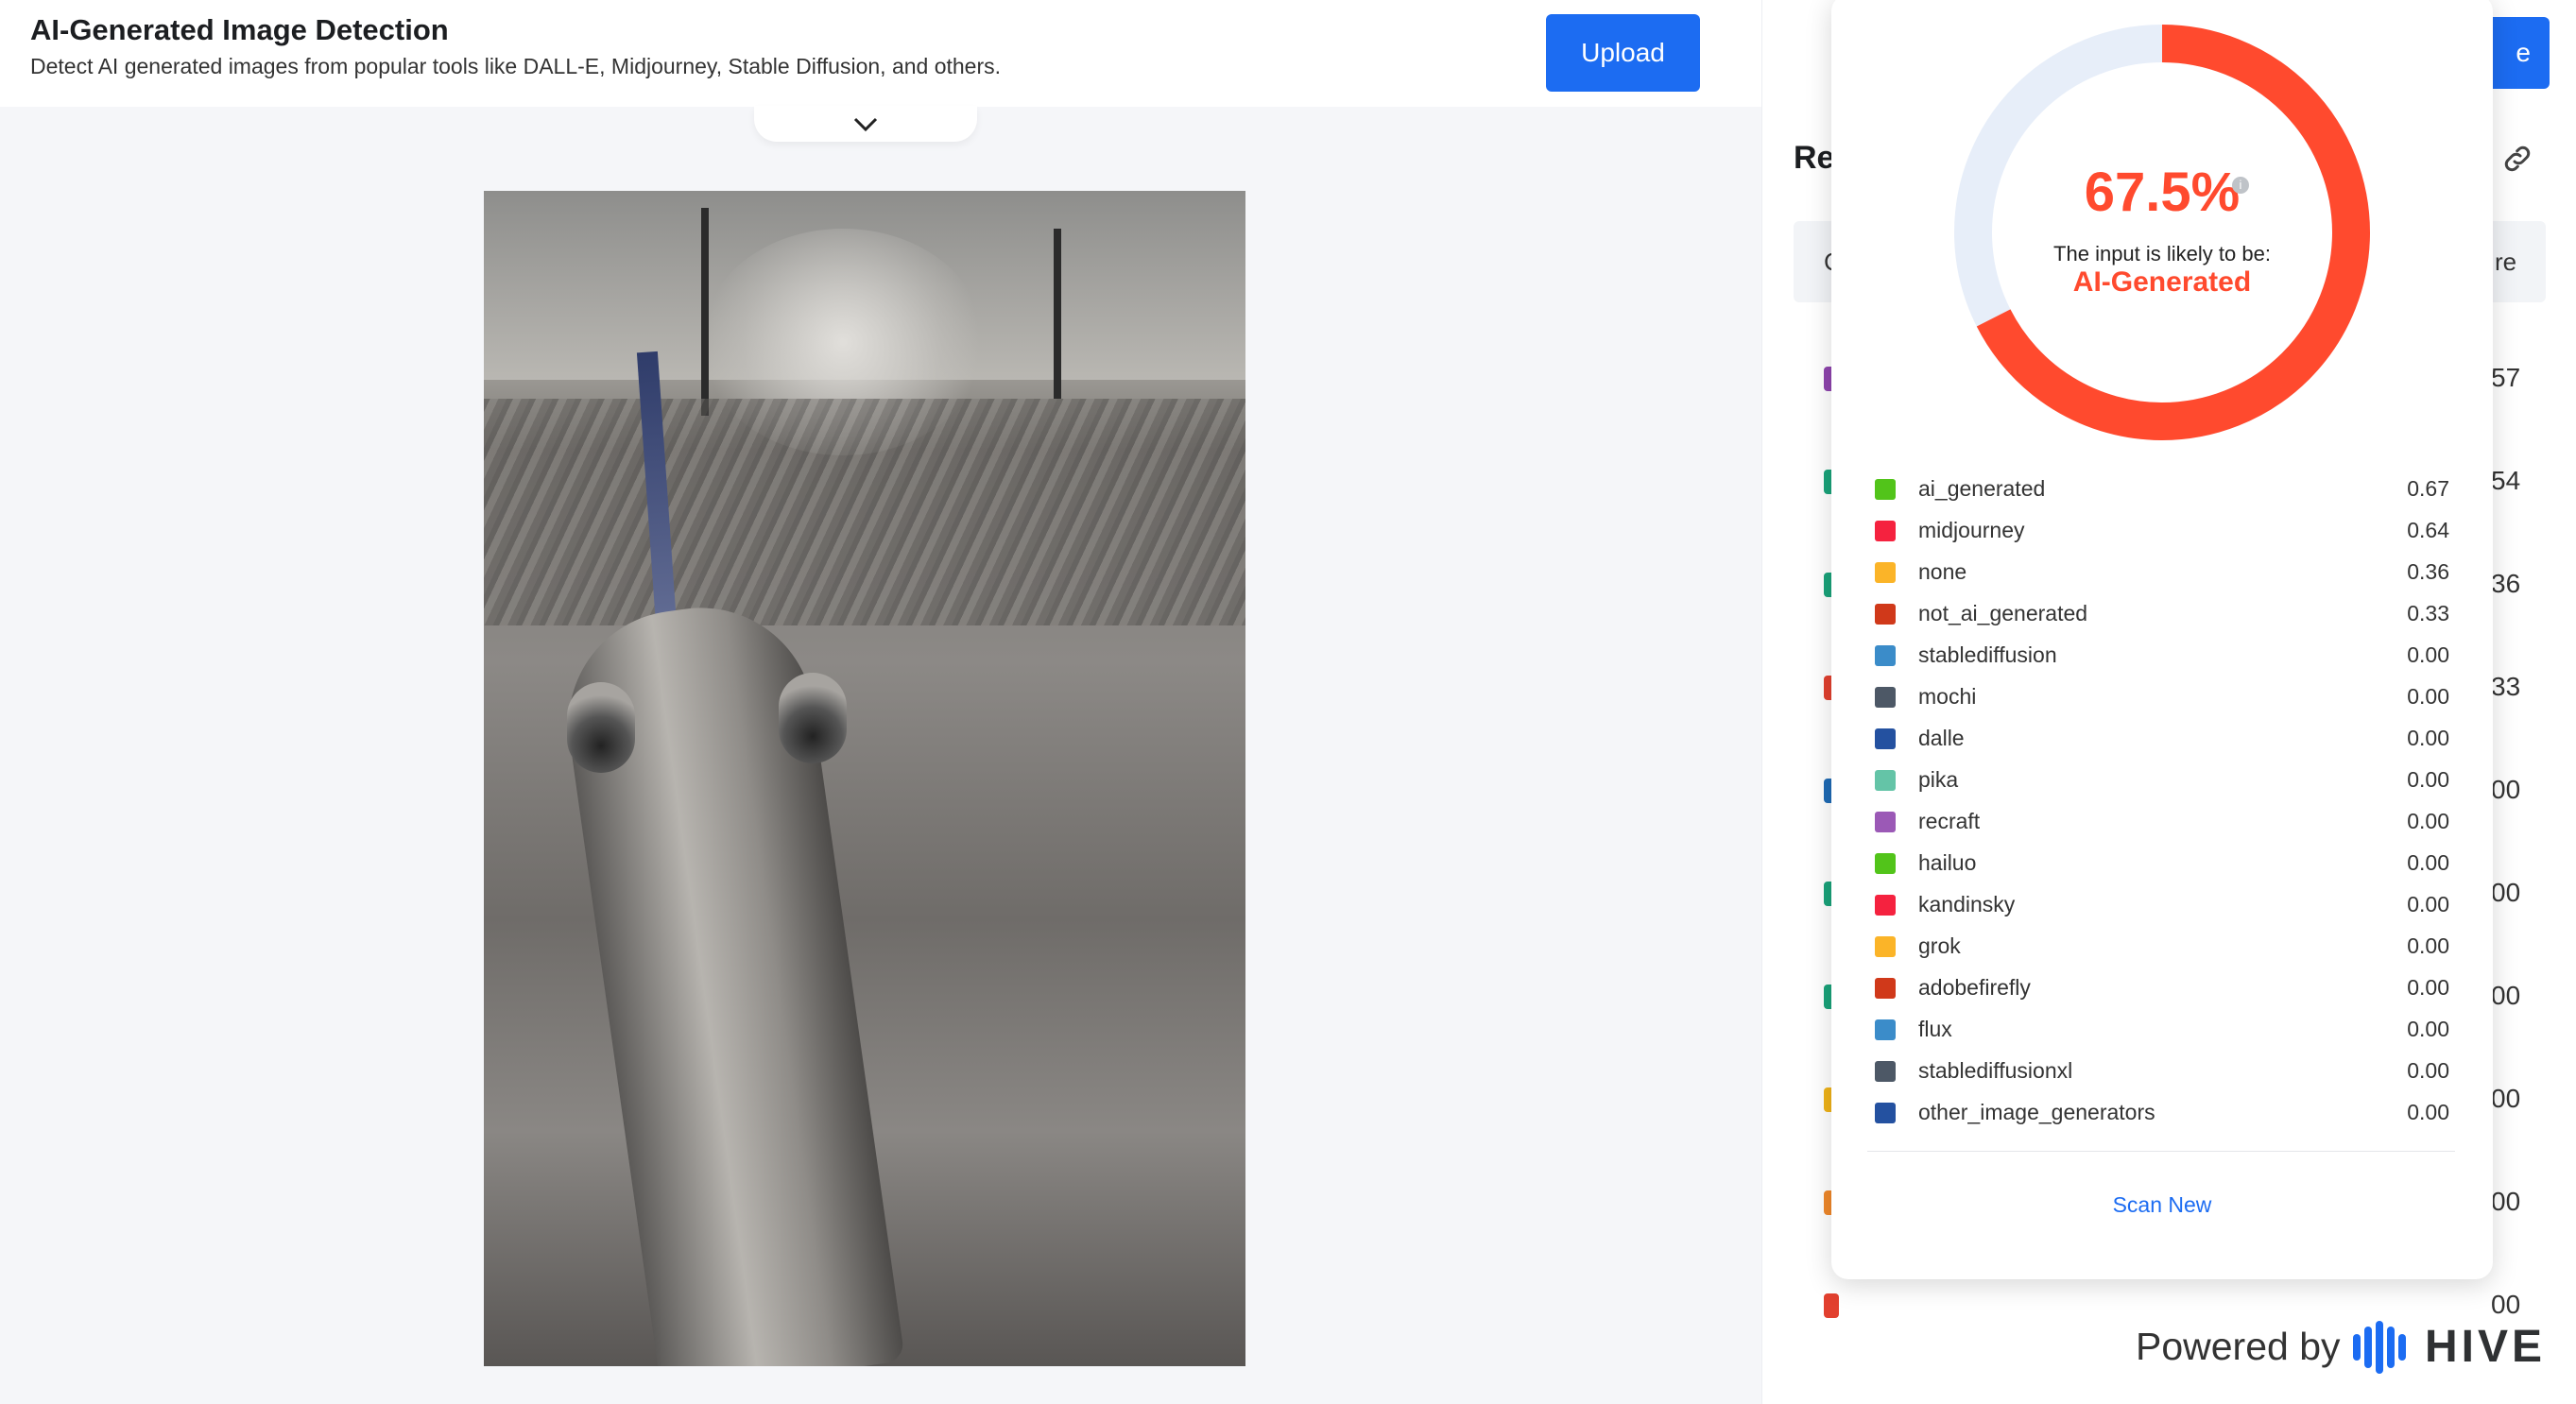 The width and height of the screenshot is (2576, 1404). Describe the element at coordinates (2517, 159) in the screenshot. I see `link-icon` at that location.